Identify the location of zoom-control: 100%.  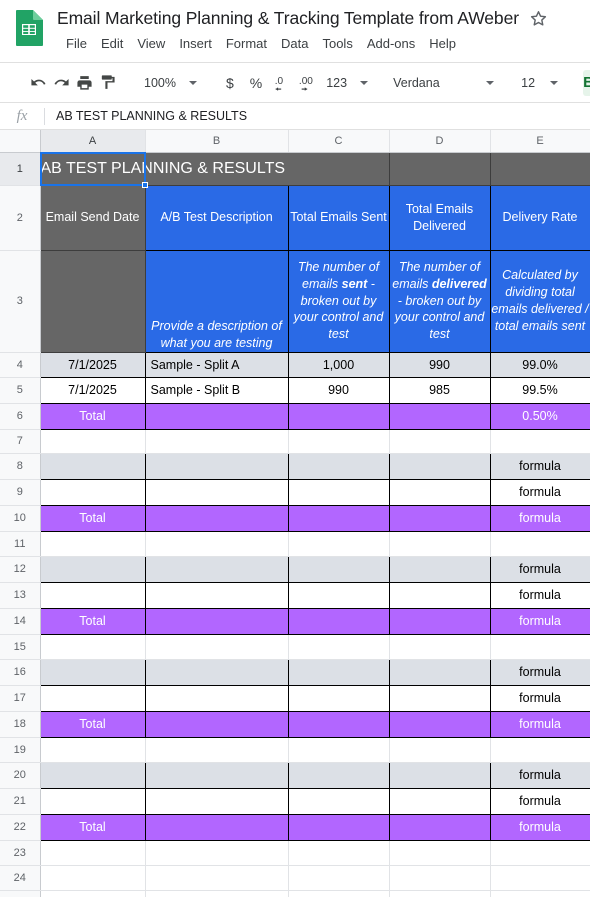
(170, 83).